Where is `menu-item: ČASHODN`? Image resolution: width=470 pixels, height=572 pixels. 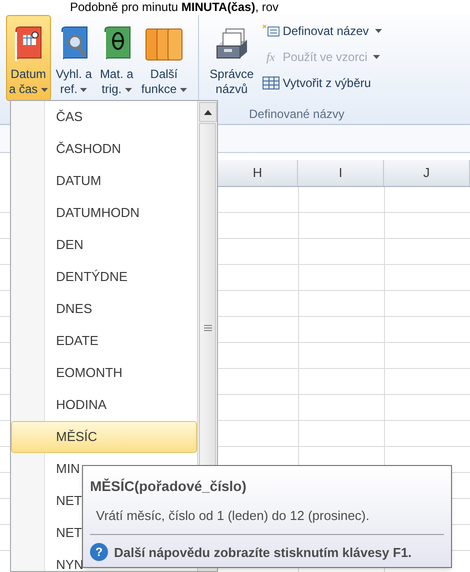 menu-item: ČASHODN is located at coordinates (121, 149).